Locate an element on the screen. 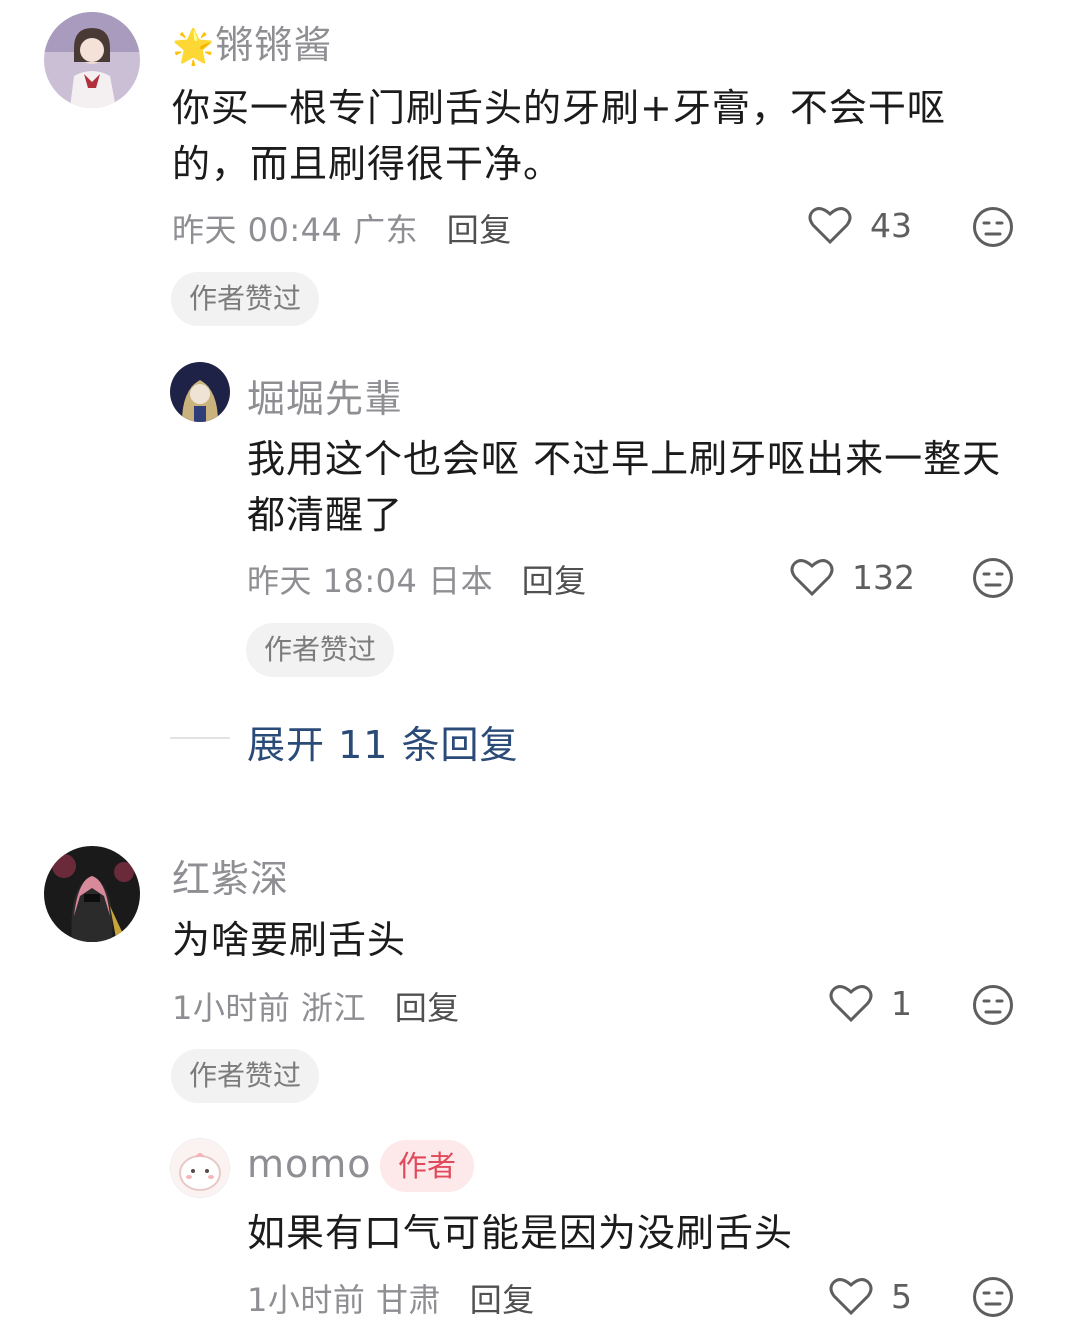  location: 广东 is located at coordinates (386, 230).